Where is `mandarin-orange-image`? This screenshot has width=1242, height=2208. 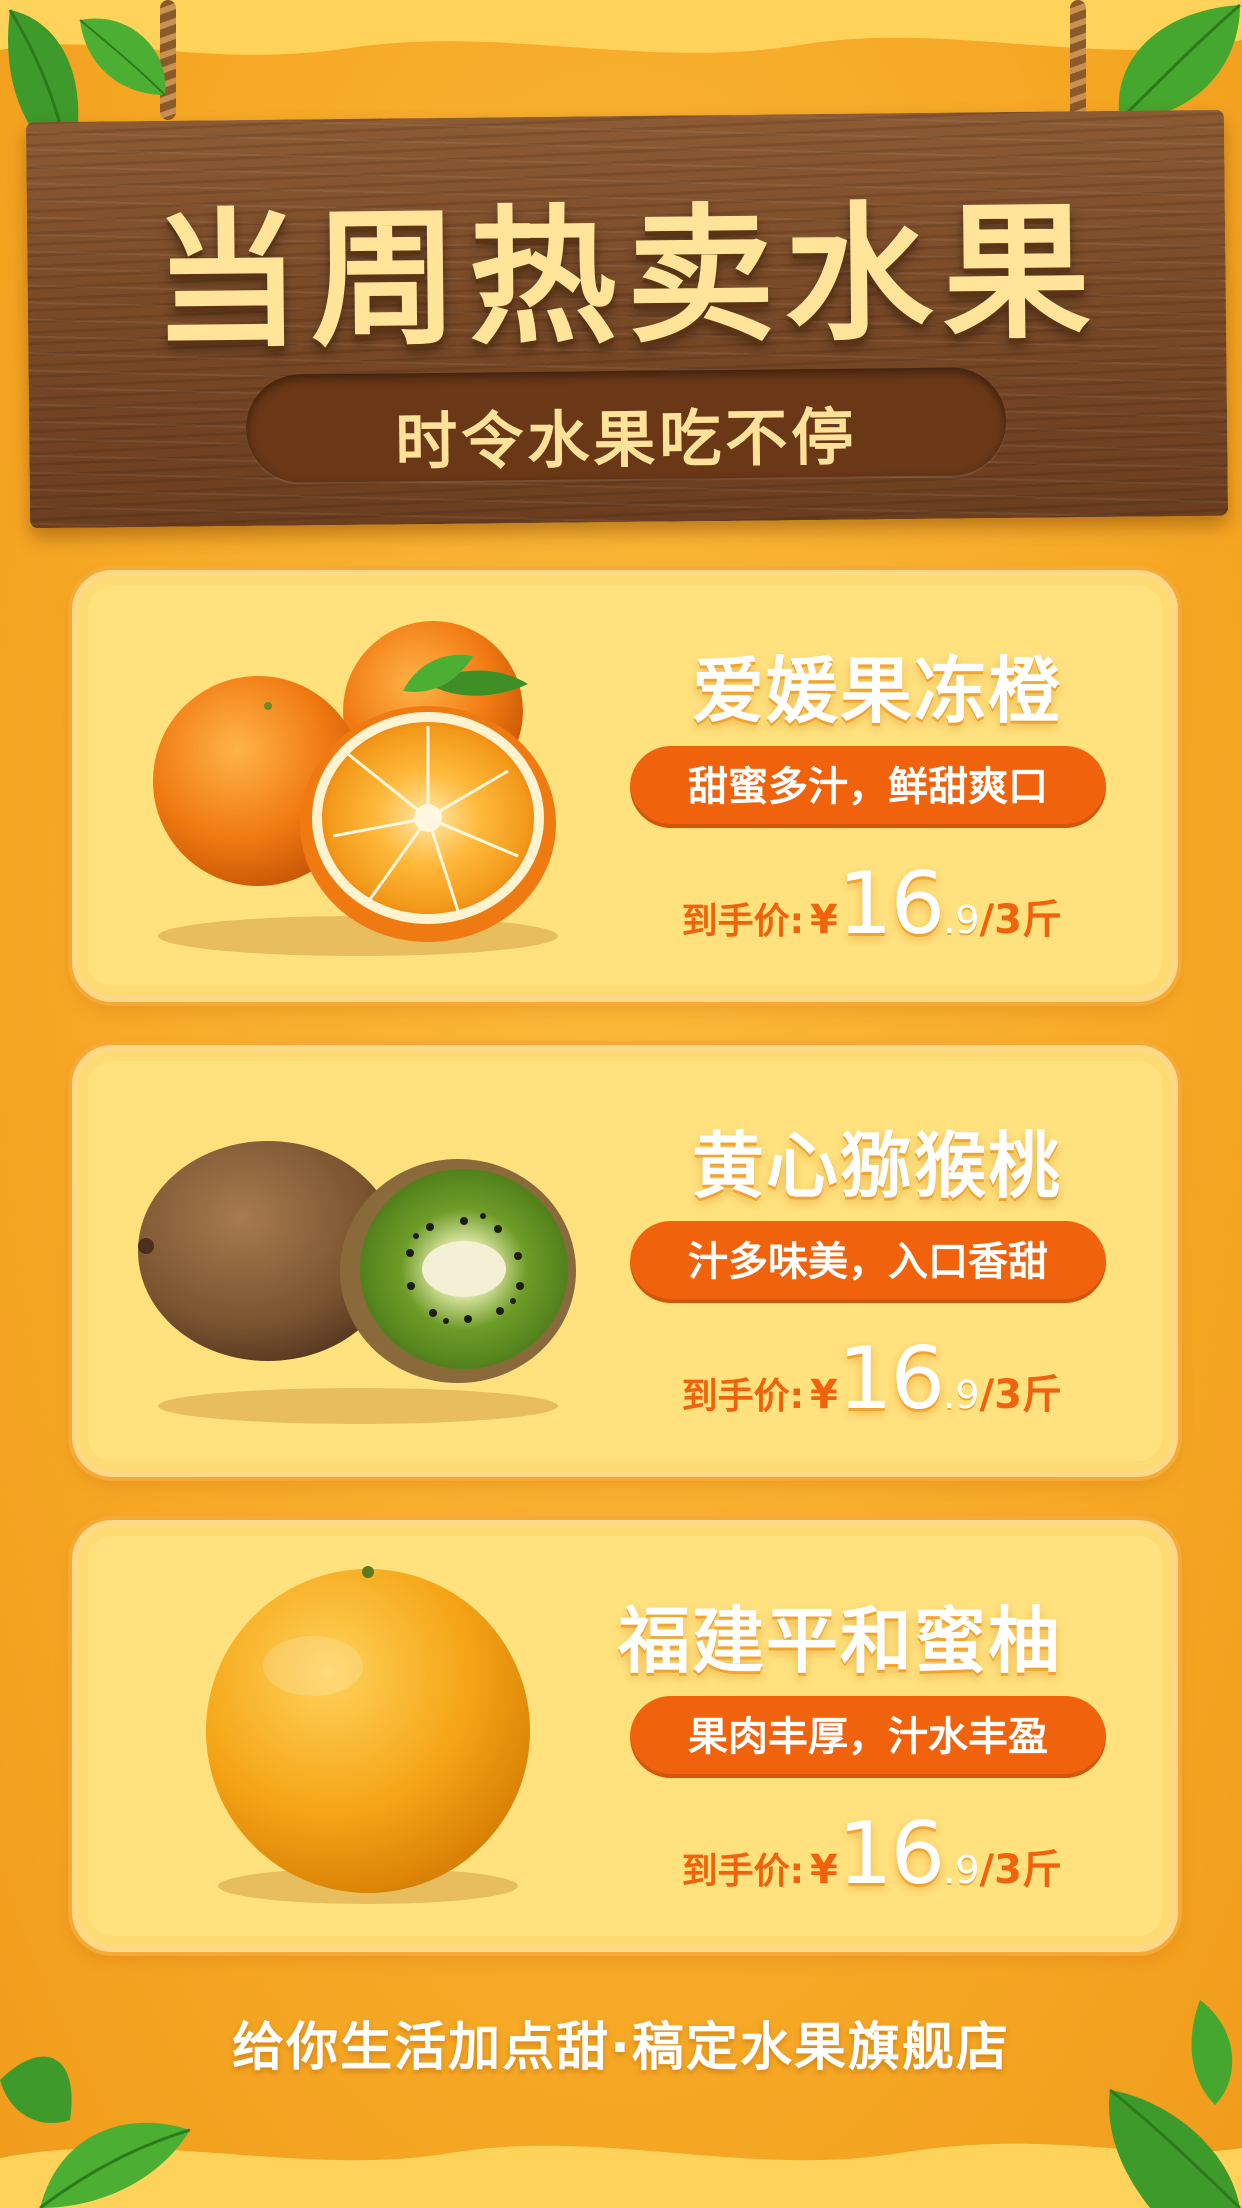
mandarin-orange-image is located at coordinates (355, 788).